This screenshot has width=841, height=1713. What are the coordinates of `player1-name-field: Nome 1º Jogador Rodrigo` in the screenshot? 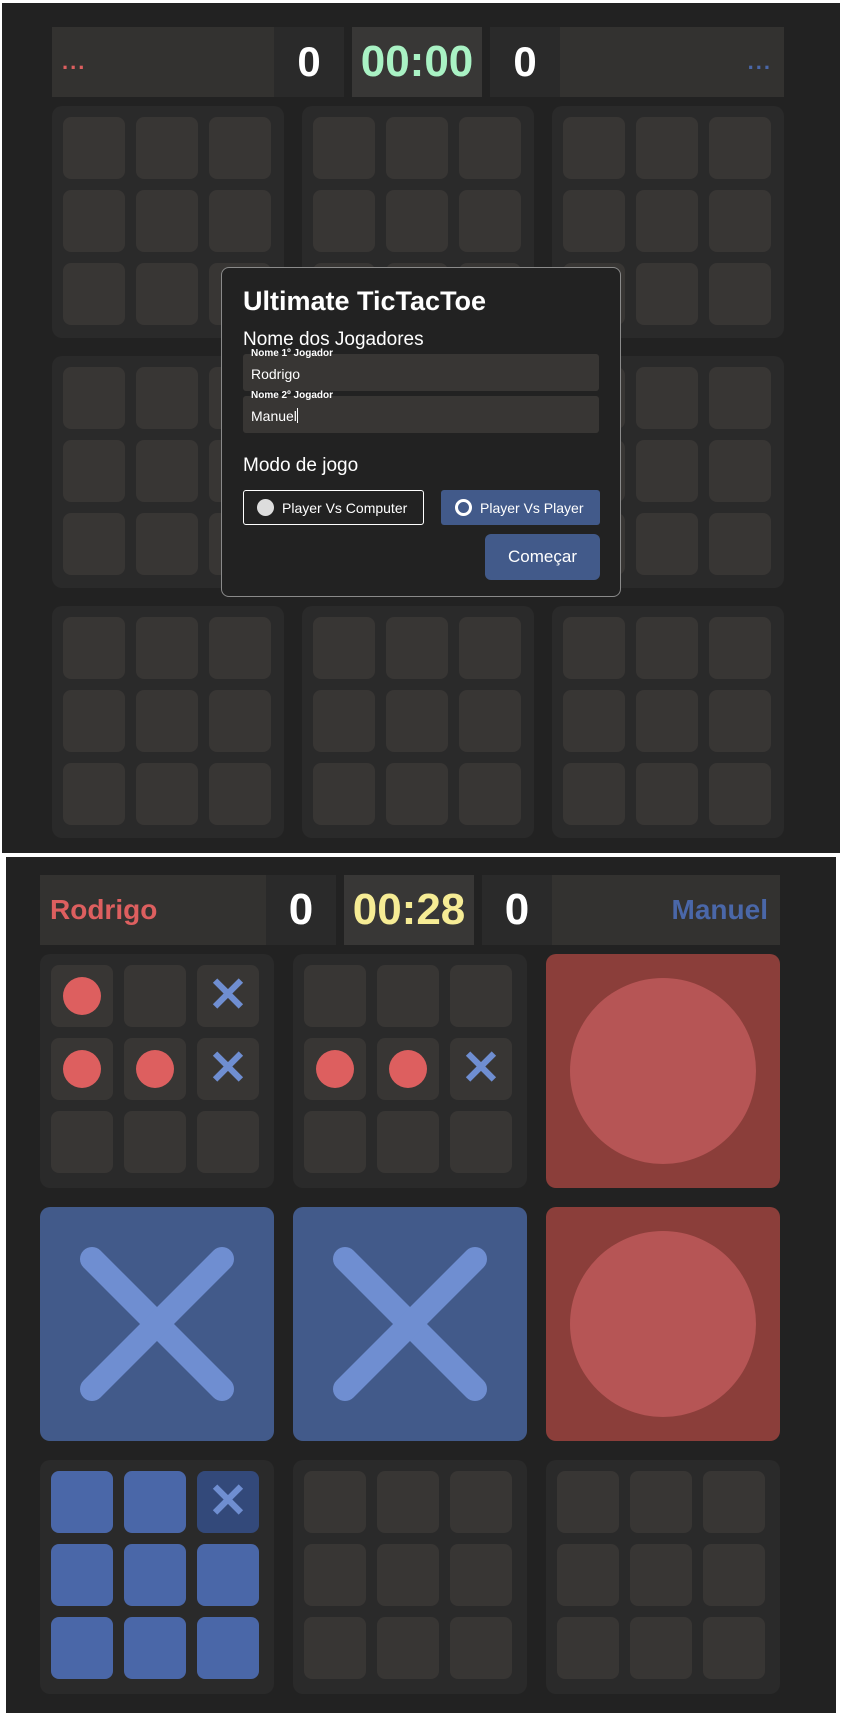 It's located at (421, 369).